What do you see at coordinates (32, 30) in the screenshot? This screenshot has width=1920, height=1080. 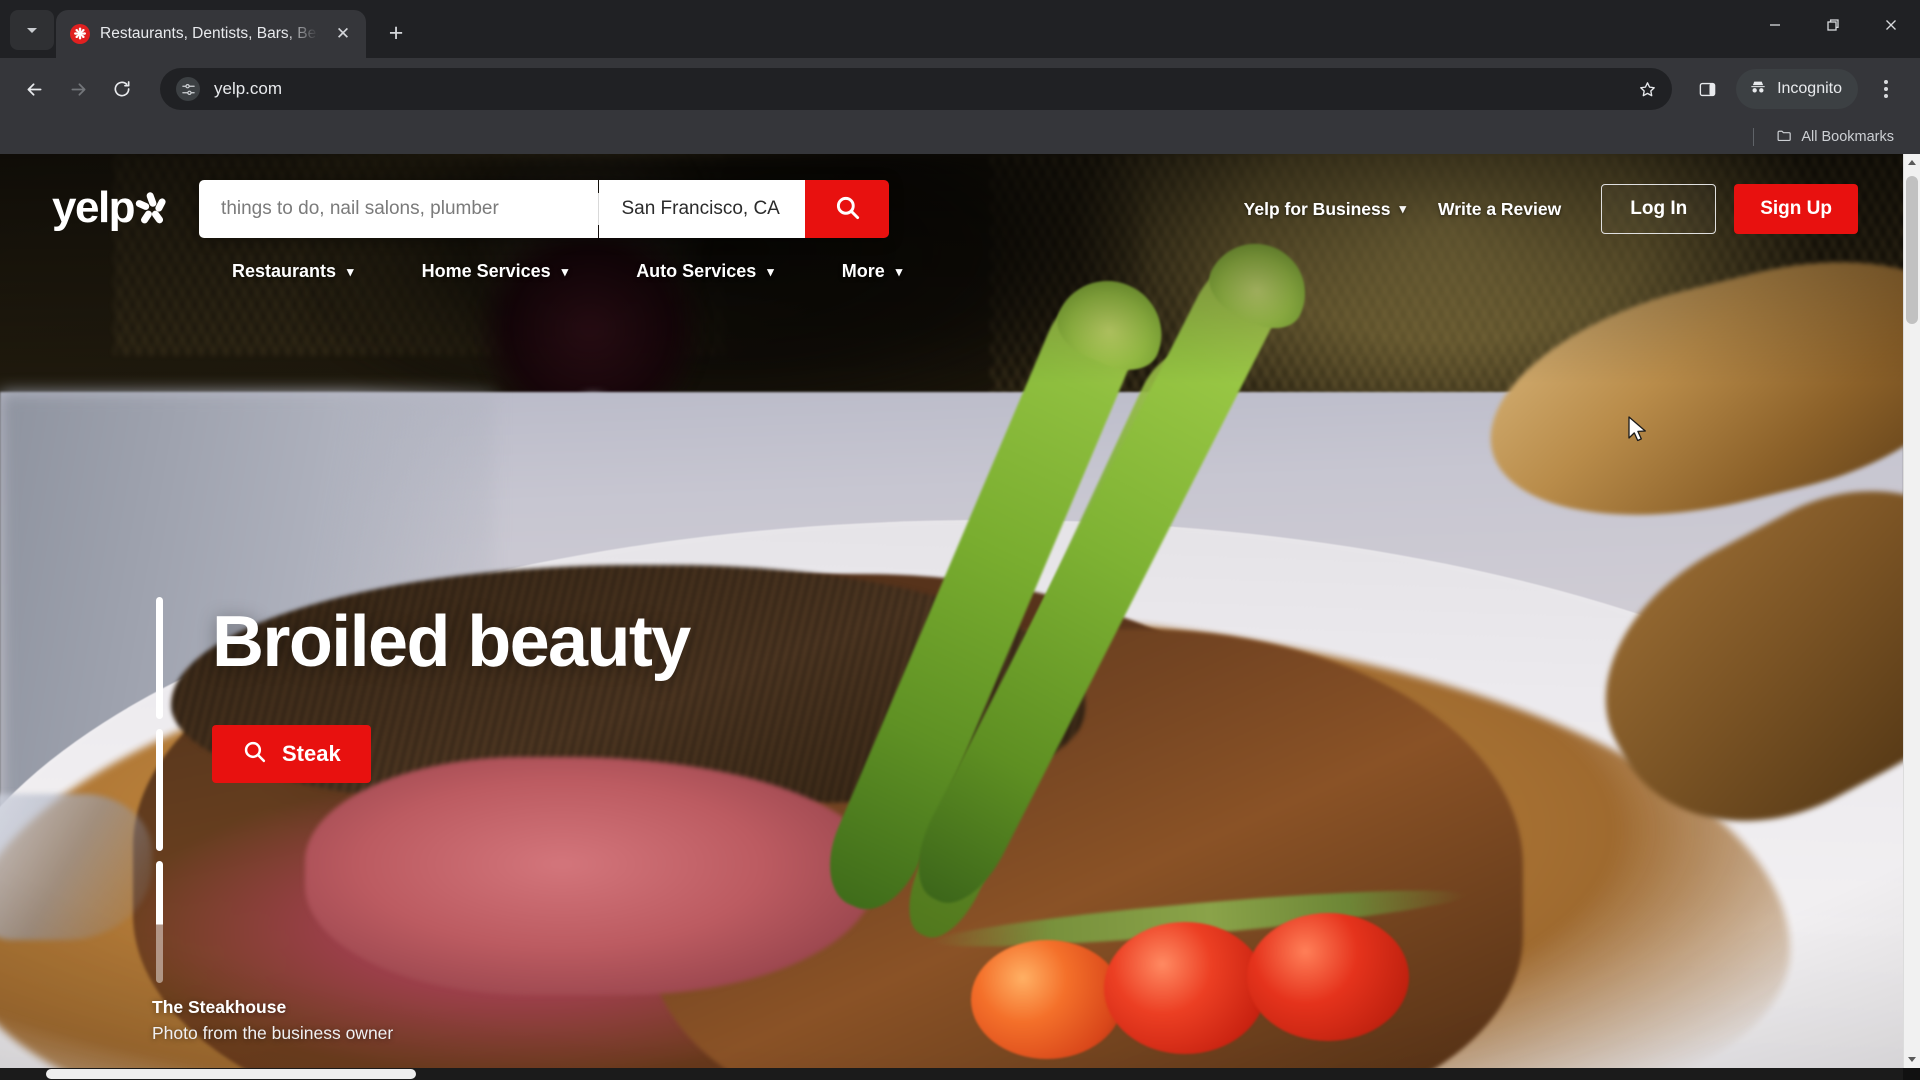 I see `tab-search-icon` at bounding box center [32, 30].